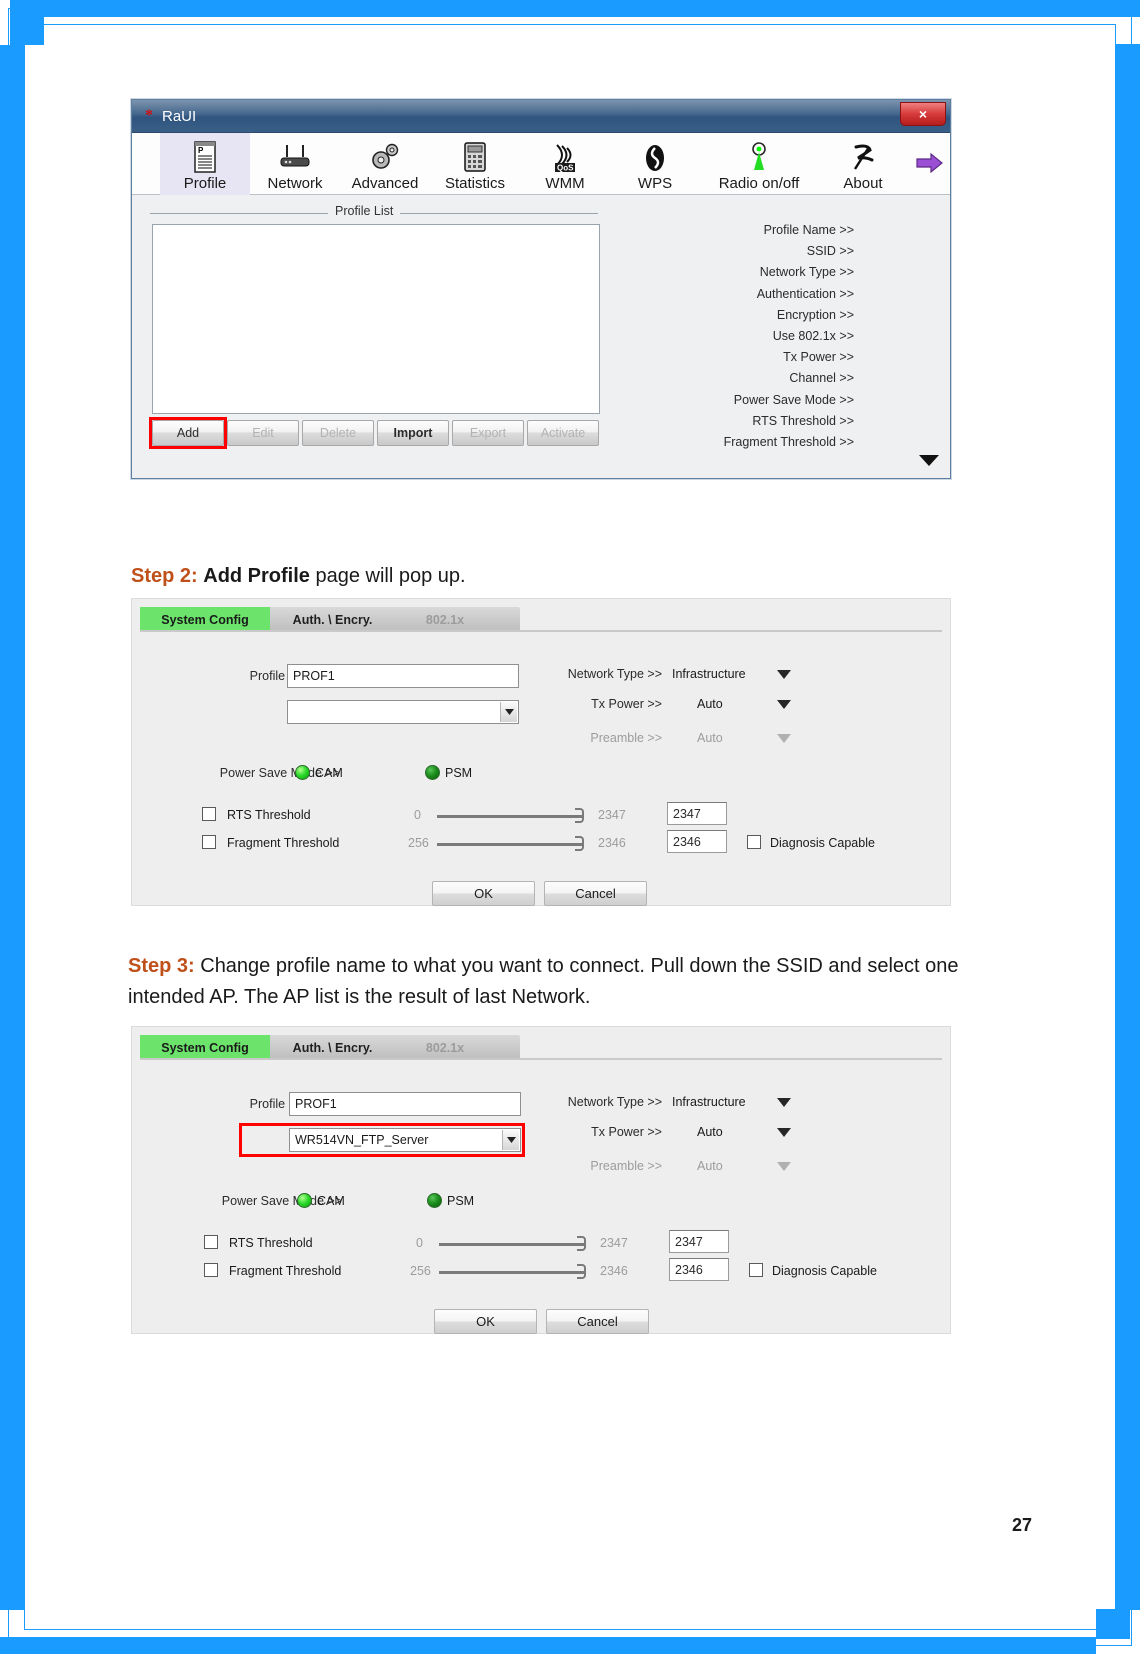 The width and height of the screenshot is (1140, 1654). I want to click on tab-auth-encry-2: Auth. \ Encry., so click(332, 619).